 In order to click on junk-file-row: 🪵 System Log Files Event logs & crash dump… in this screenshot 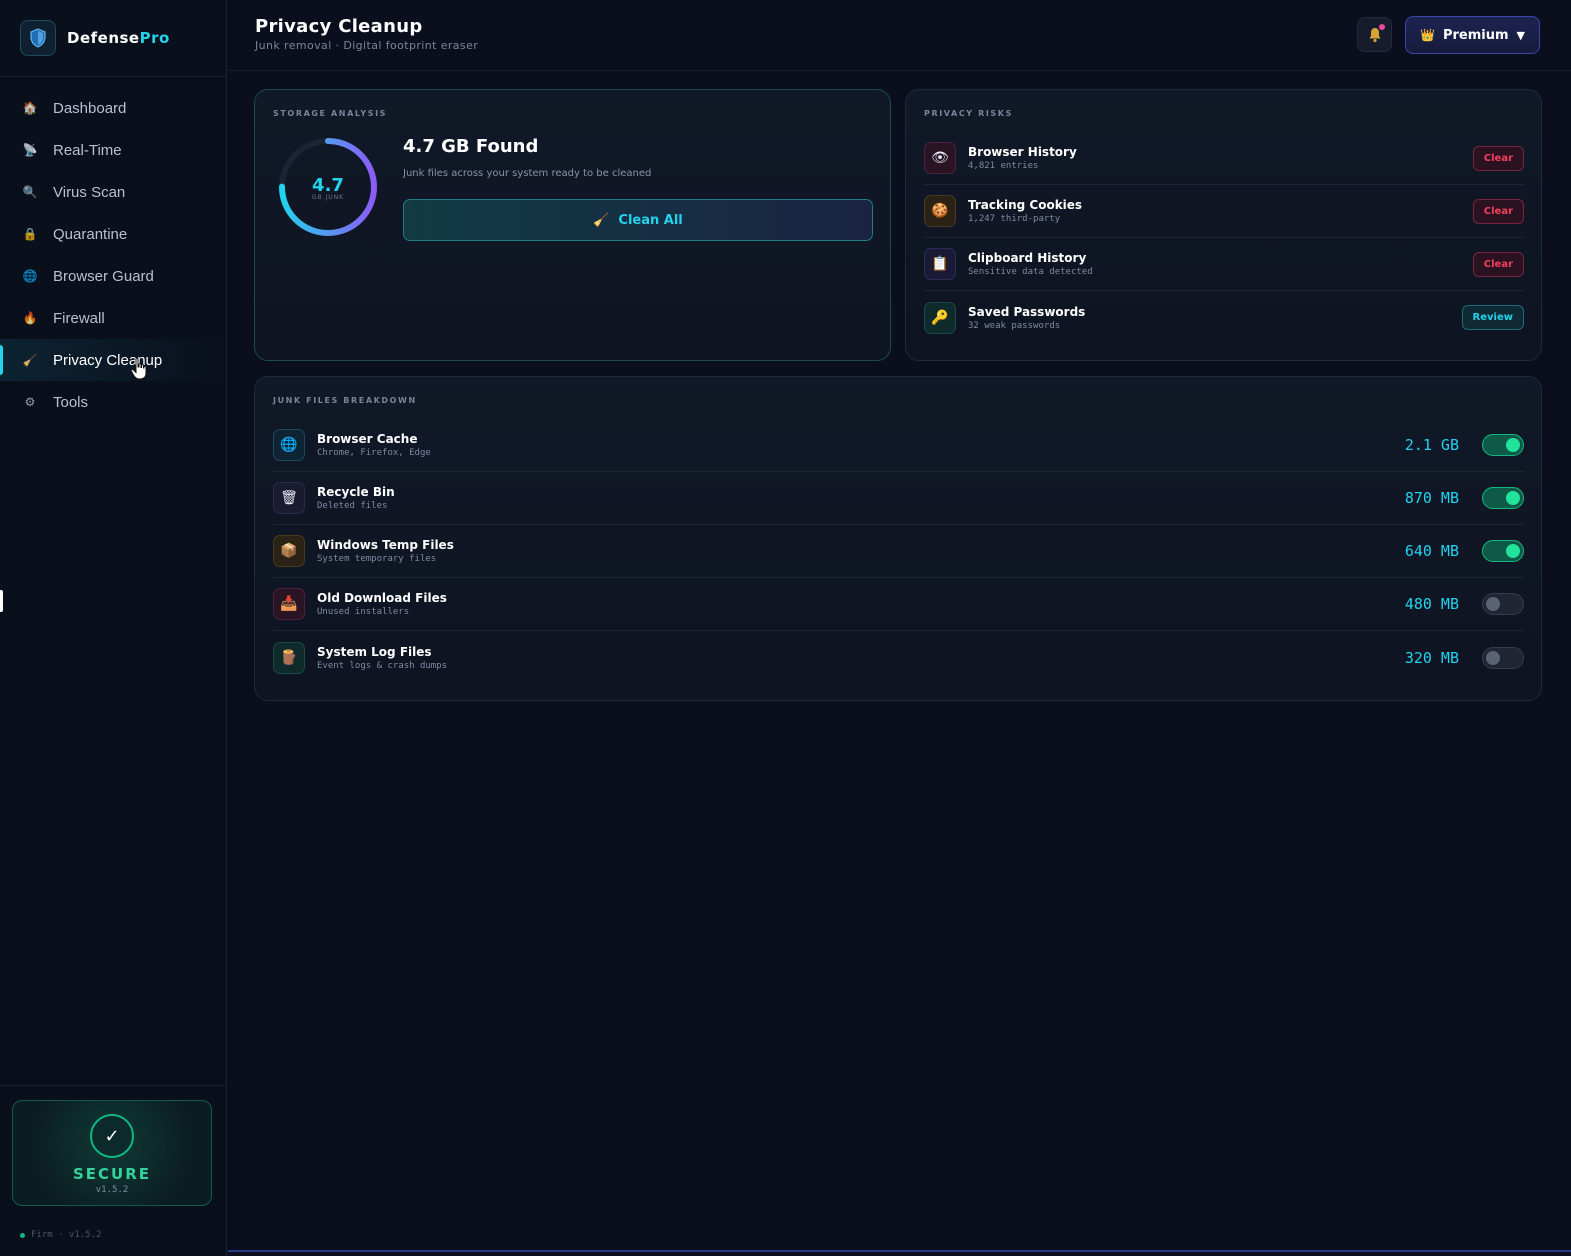, I will do `click(898, 657)`.